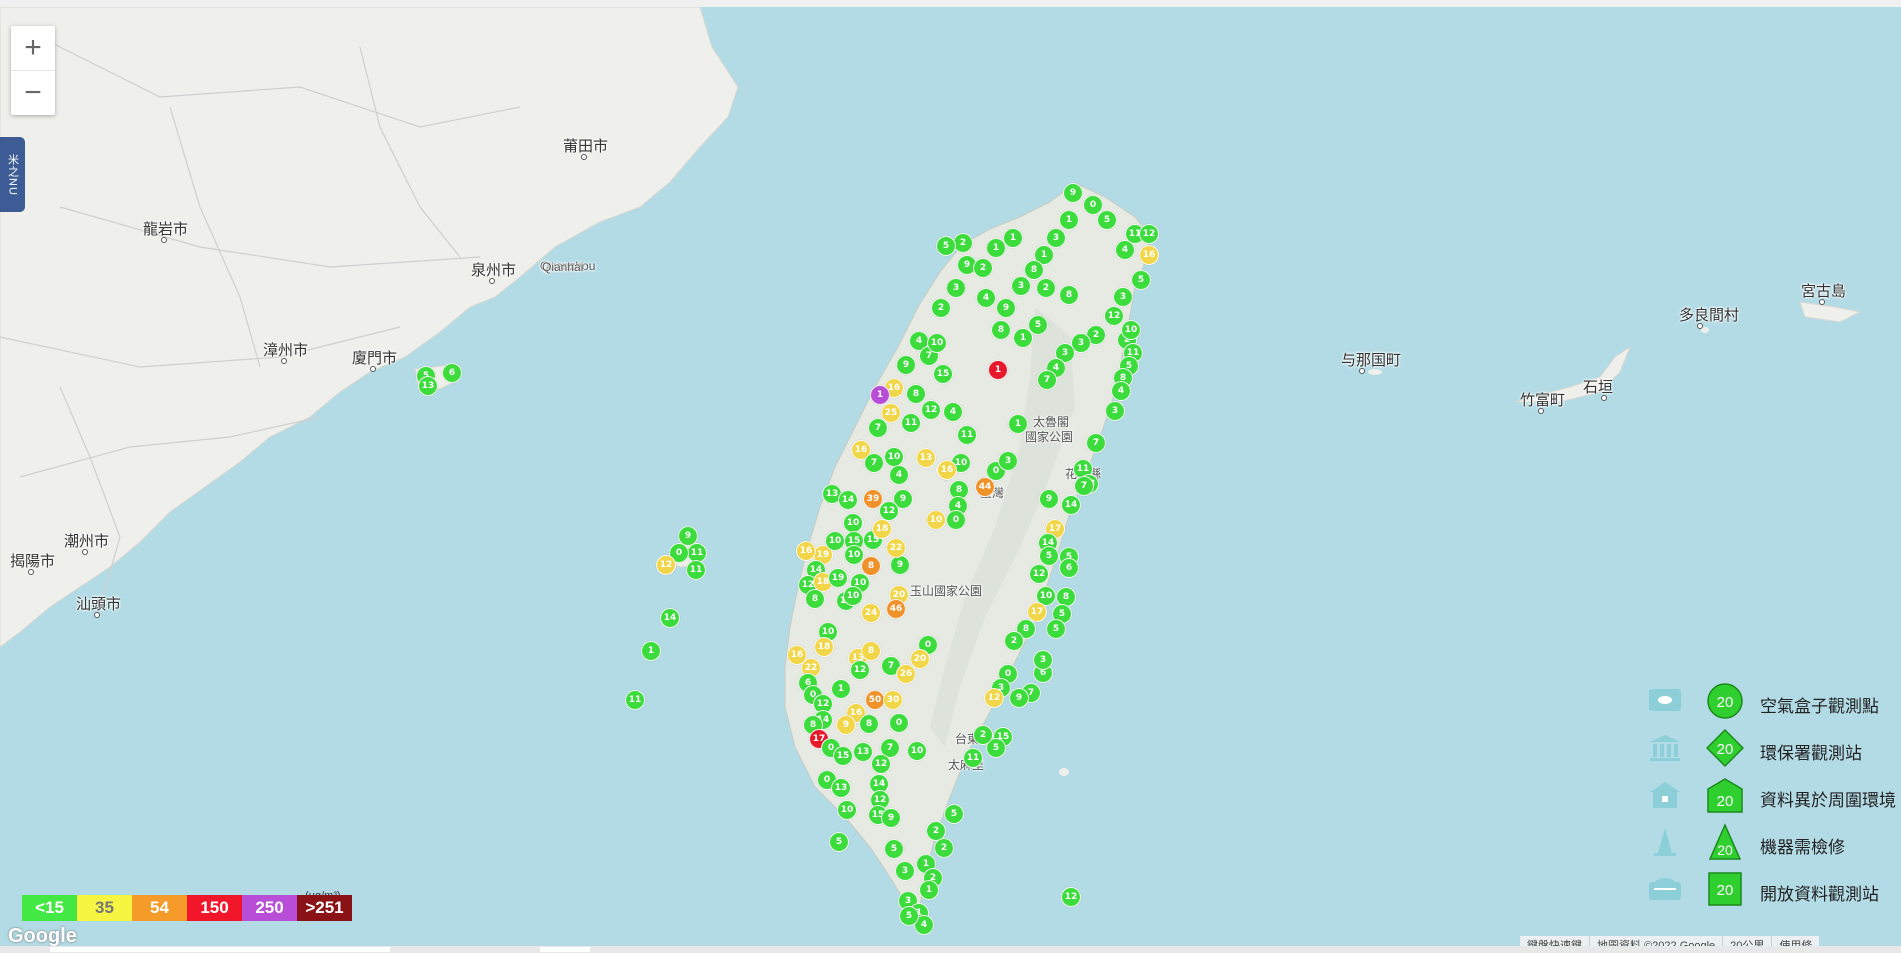  I want to click on zoom-out-button: −, so click(33, 92).